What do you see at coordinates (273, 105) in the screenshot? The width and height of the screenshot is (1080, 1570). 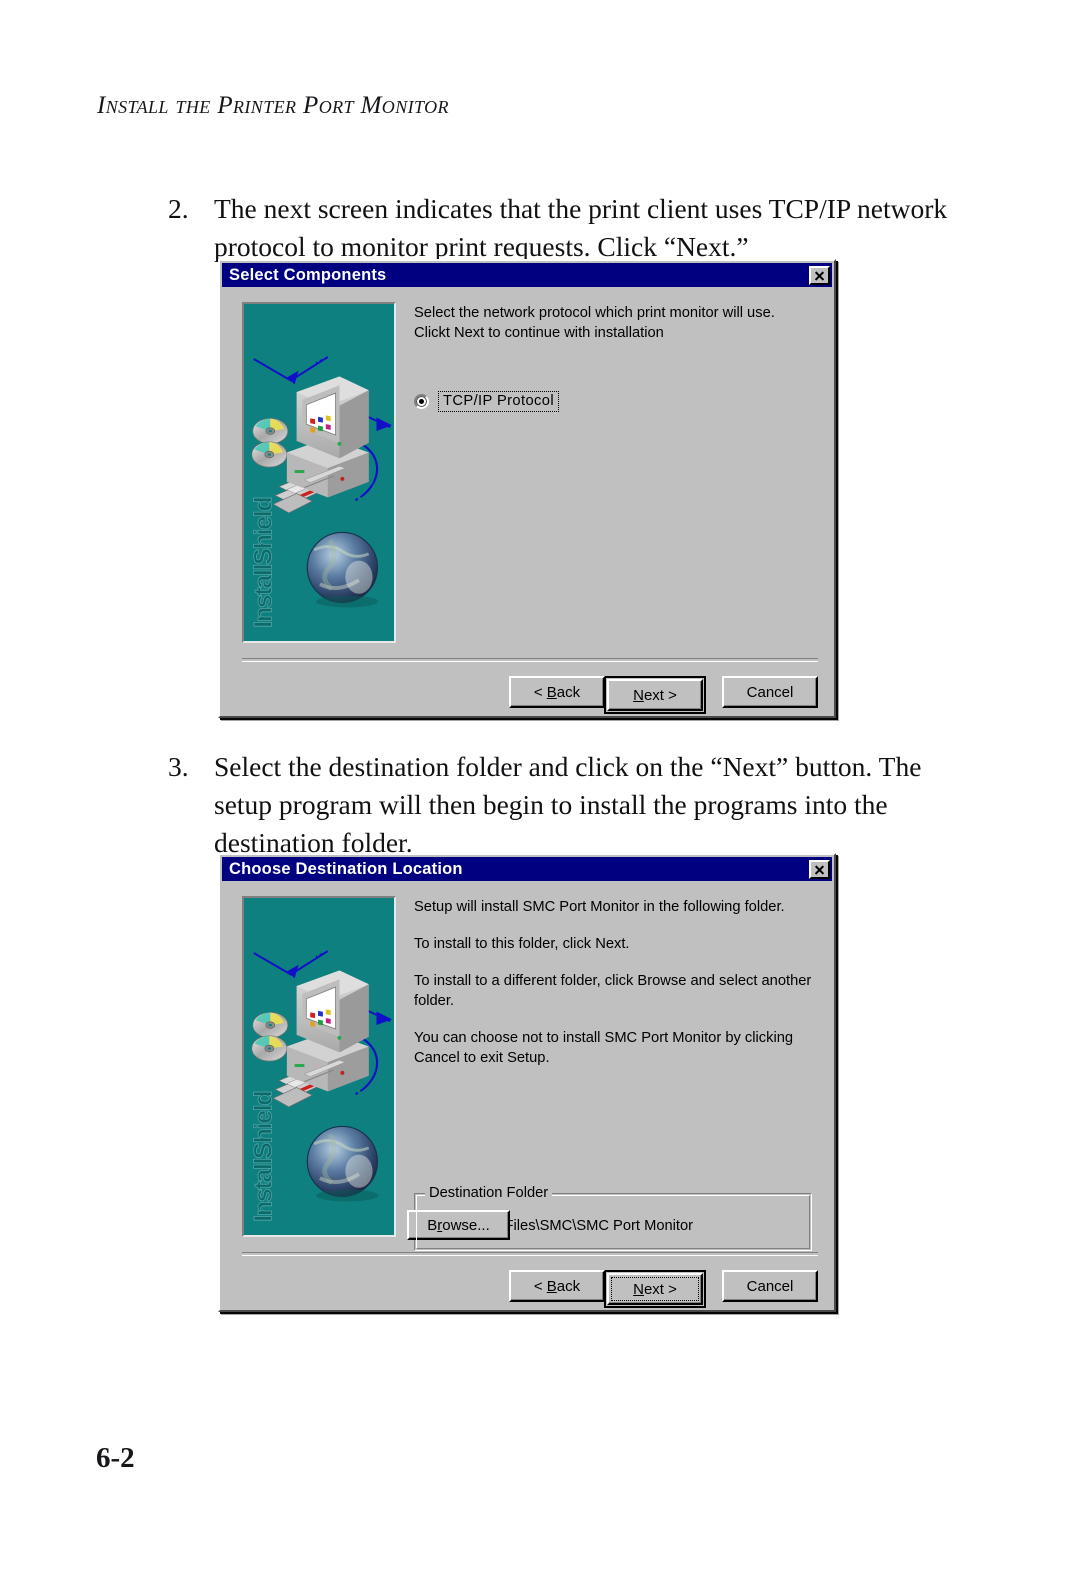 I see `page-header: Install the Printer Port Monitor` at bounding box center [273, 105].